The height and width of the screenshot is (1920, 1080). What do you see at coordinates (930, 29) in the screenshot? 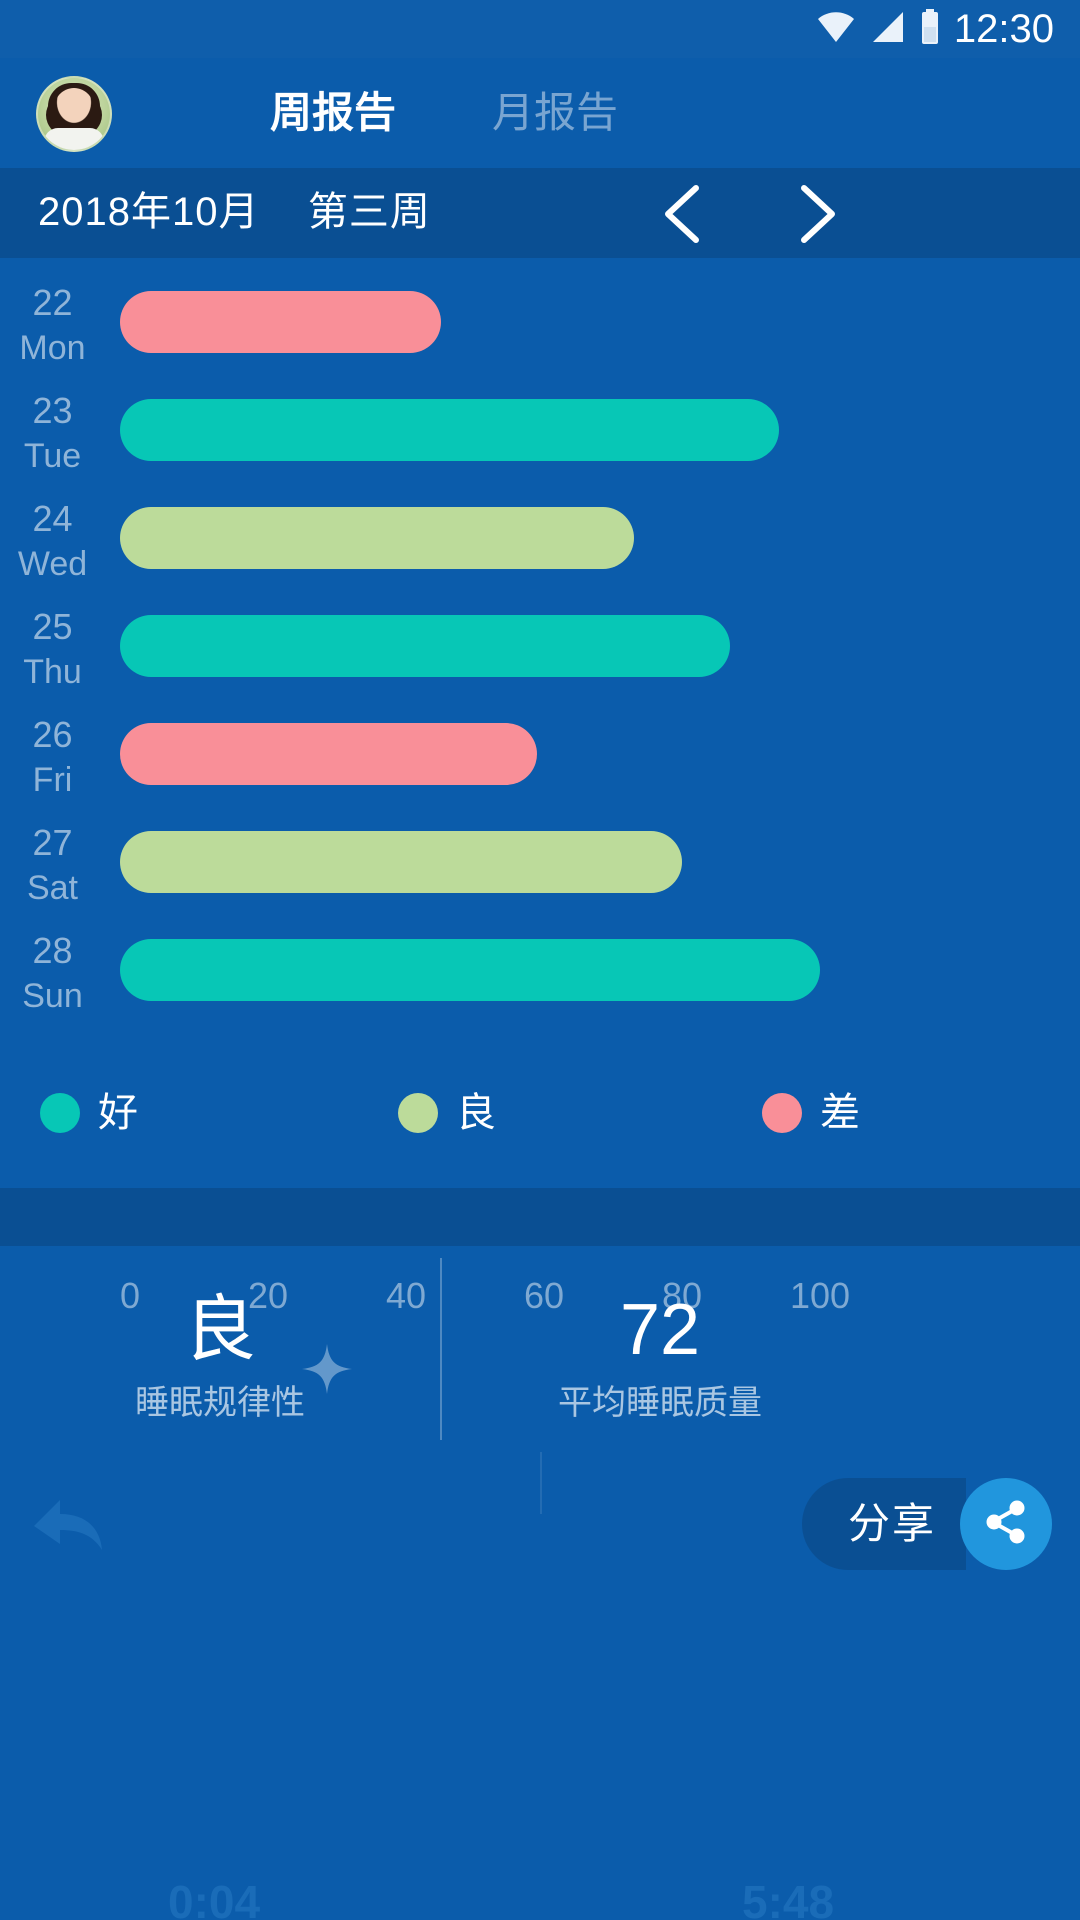
I see `battery-icon` at bounding box center [930, 29].